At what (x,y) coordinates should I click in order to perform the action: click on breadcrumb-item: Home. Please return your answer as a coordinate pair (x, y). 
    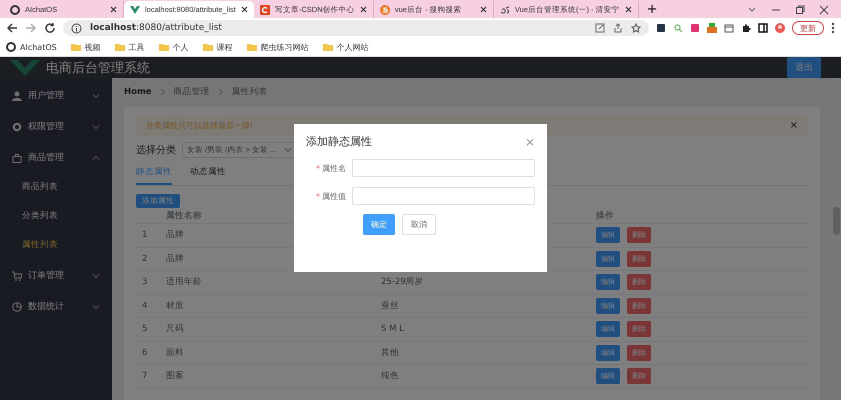
    Looking at the image, I should click on (138, 92).